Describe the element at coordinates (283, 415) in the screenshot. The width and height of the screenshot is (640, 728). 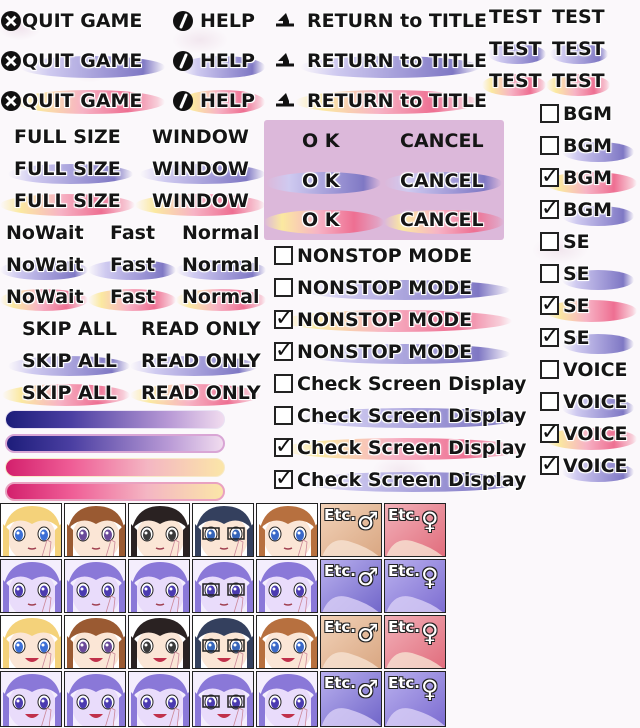
I see `check-screen-checkbox-hover` at that location.